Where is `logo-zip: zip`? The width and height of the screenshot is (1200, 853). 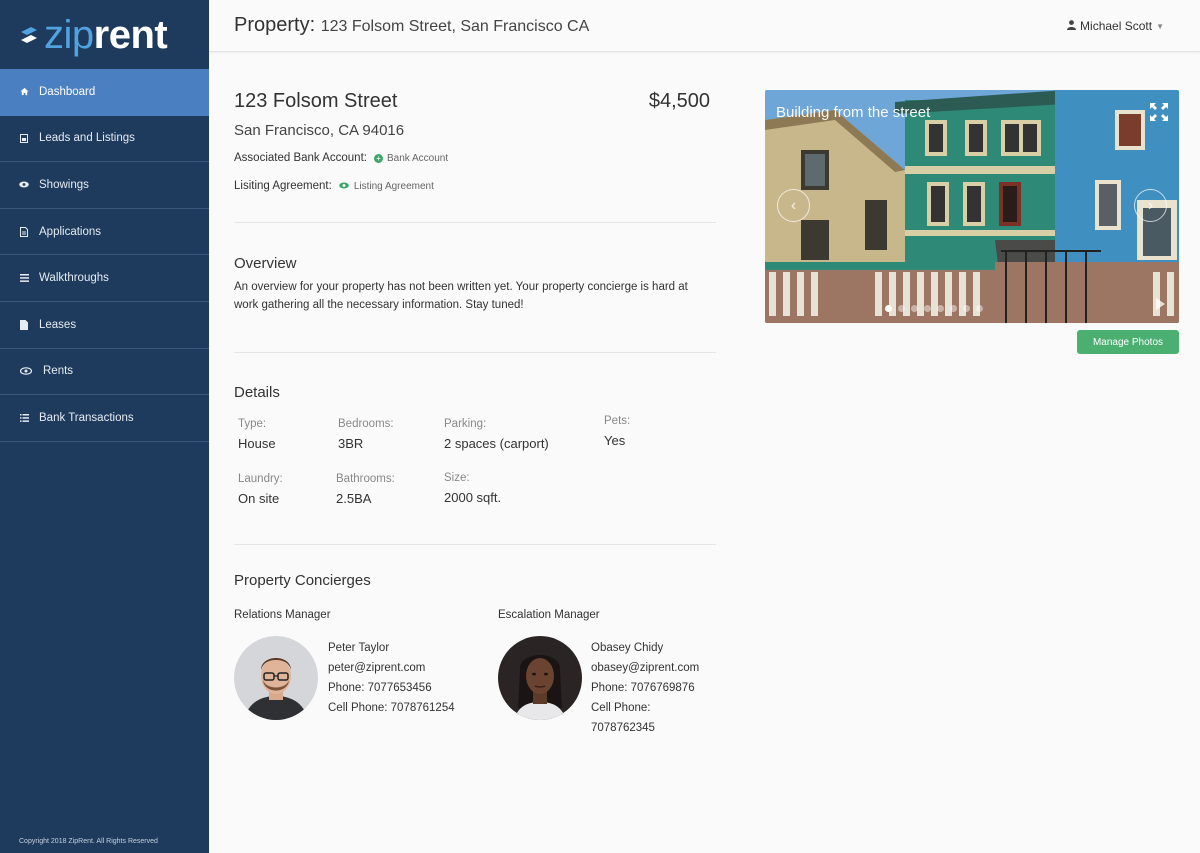 logo-zip: zip is located at coordinates (69, 34).